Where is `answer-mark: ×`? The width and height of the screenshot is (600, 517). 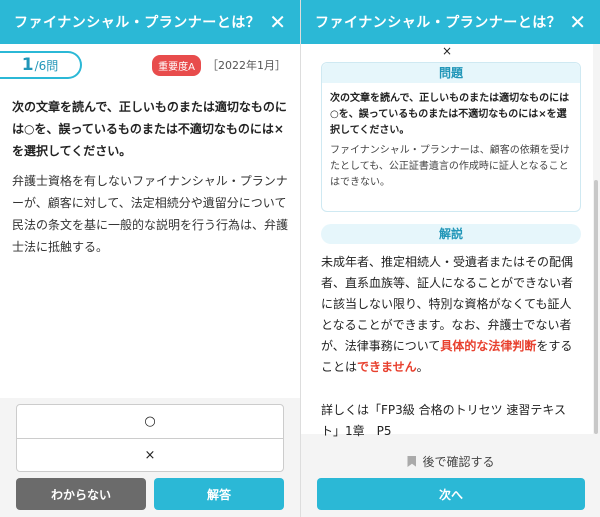 answer-mark: × is located at coordinates (447, 51).